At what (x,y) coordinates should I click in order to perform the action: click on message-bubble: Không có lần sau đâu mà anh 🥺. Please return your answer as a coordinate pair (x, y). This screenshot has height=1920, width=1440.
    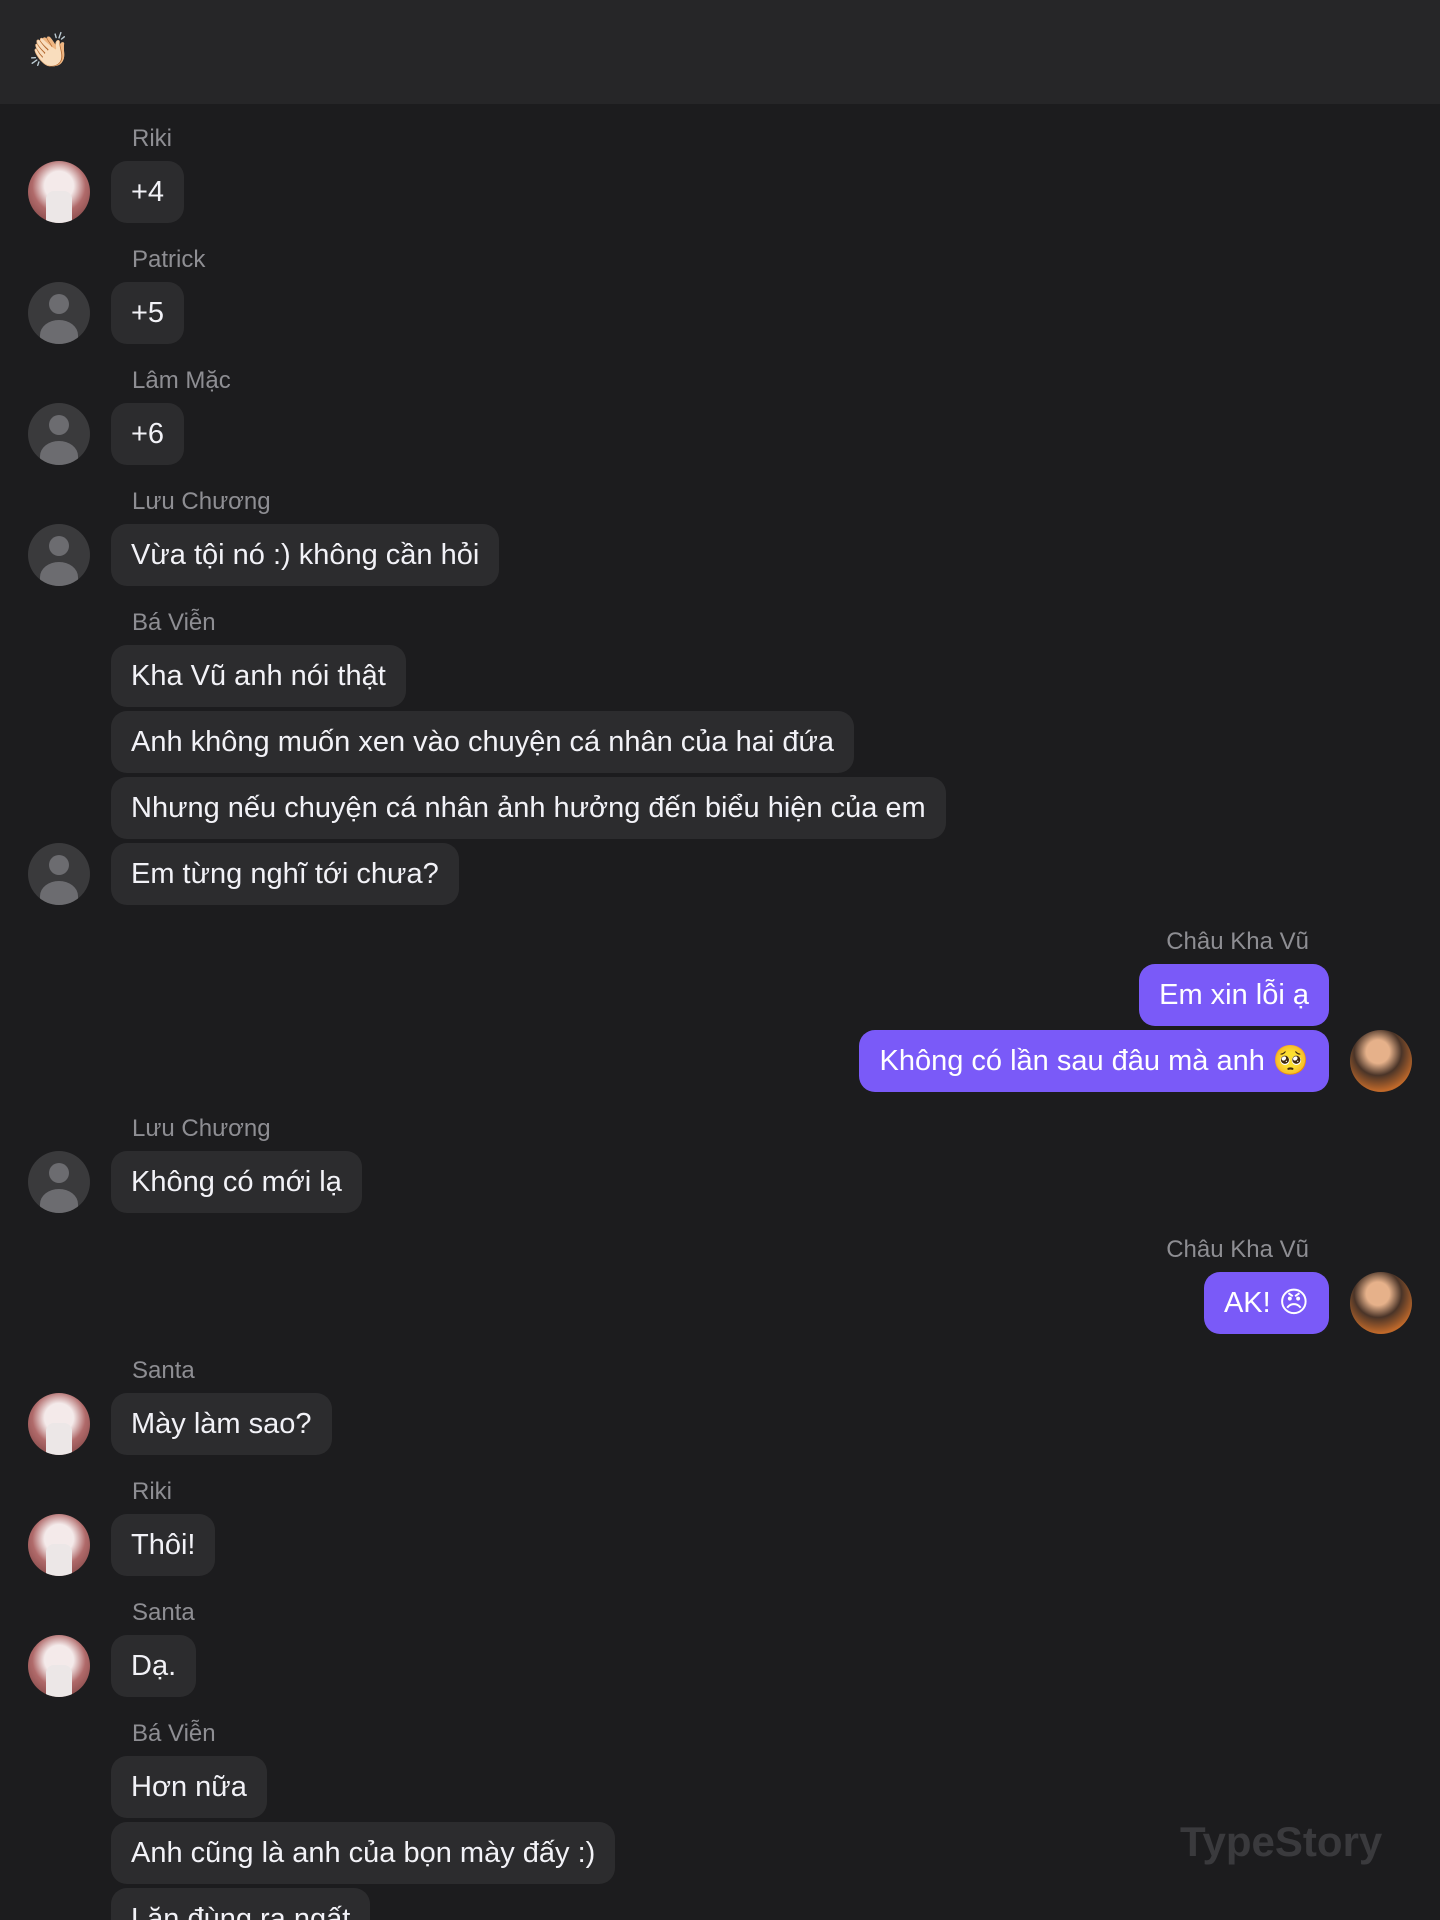
    Looking at the image, I should click on (1094, 1061).